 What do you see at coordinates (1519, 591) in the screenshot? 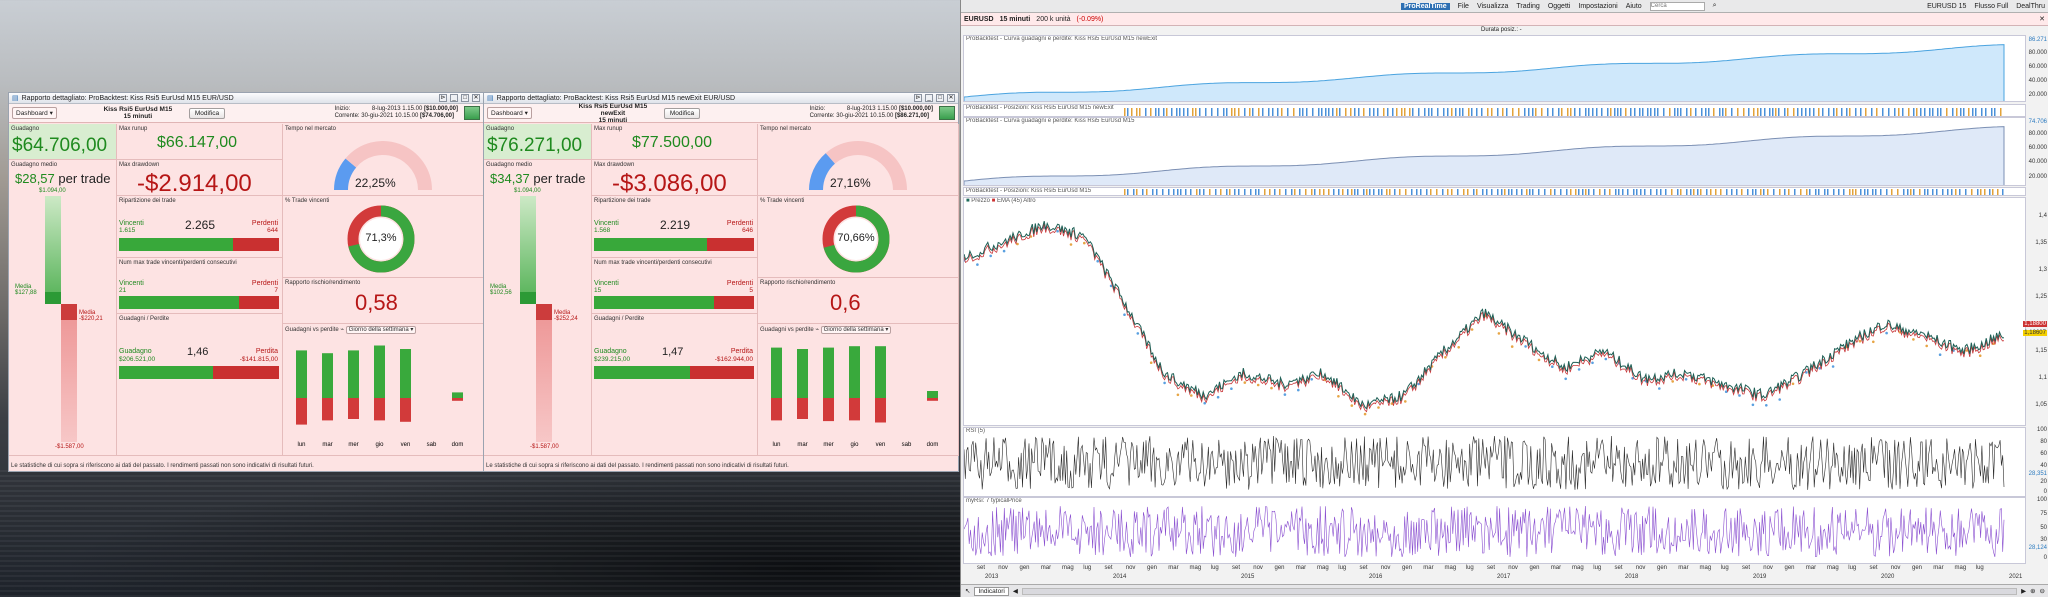
I see `horizontal-scrollbar` at bounding box center [1519, 591].